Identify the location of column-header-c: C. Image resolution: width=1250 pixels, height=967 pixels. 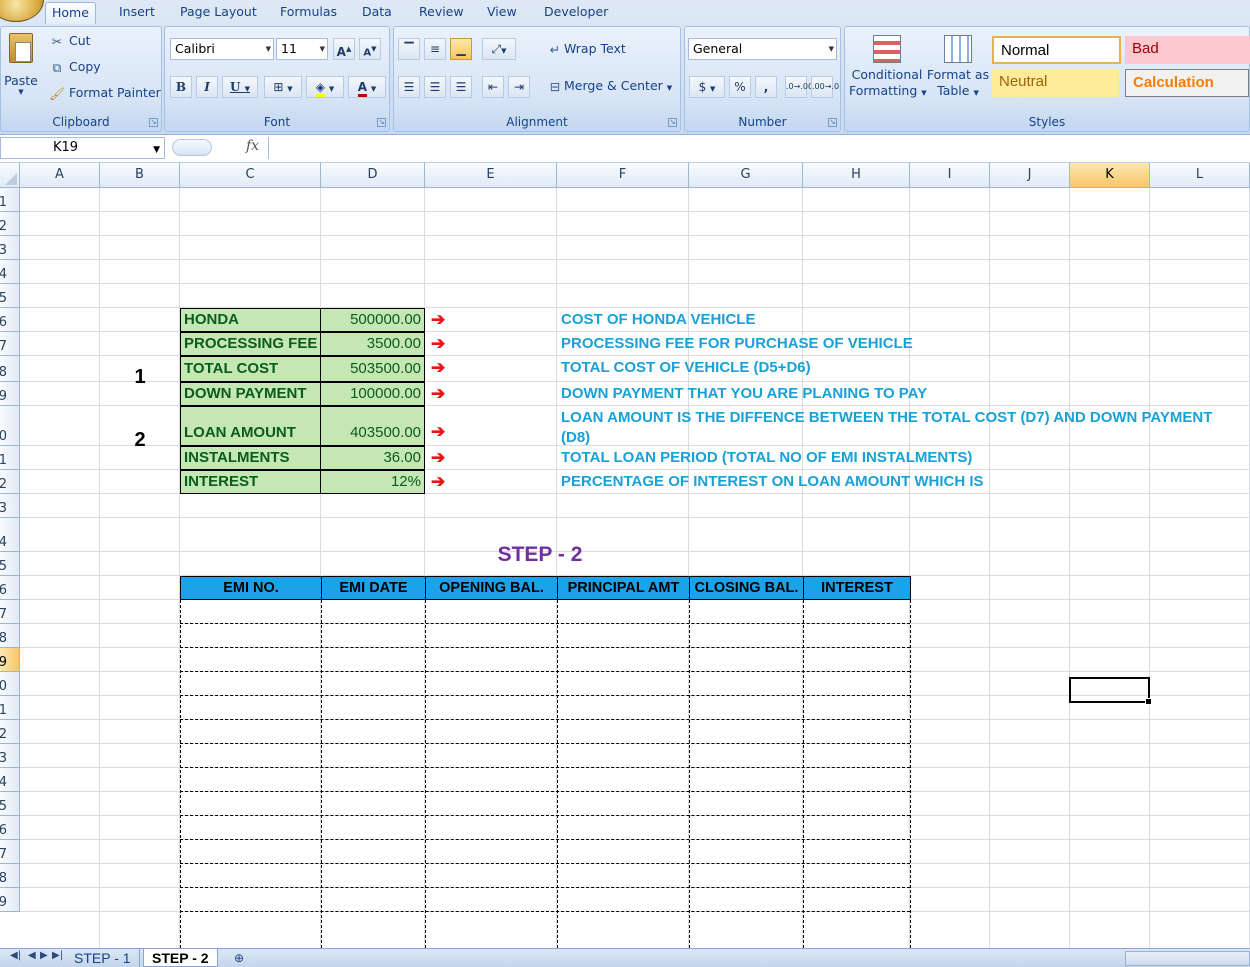
(250, 175).